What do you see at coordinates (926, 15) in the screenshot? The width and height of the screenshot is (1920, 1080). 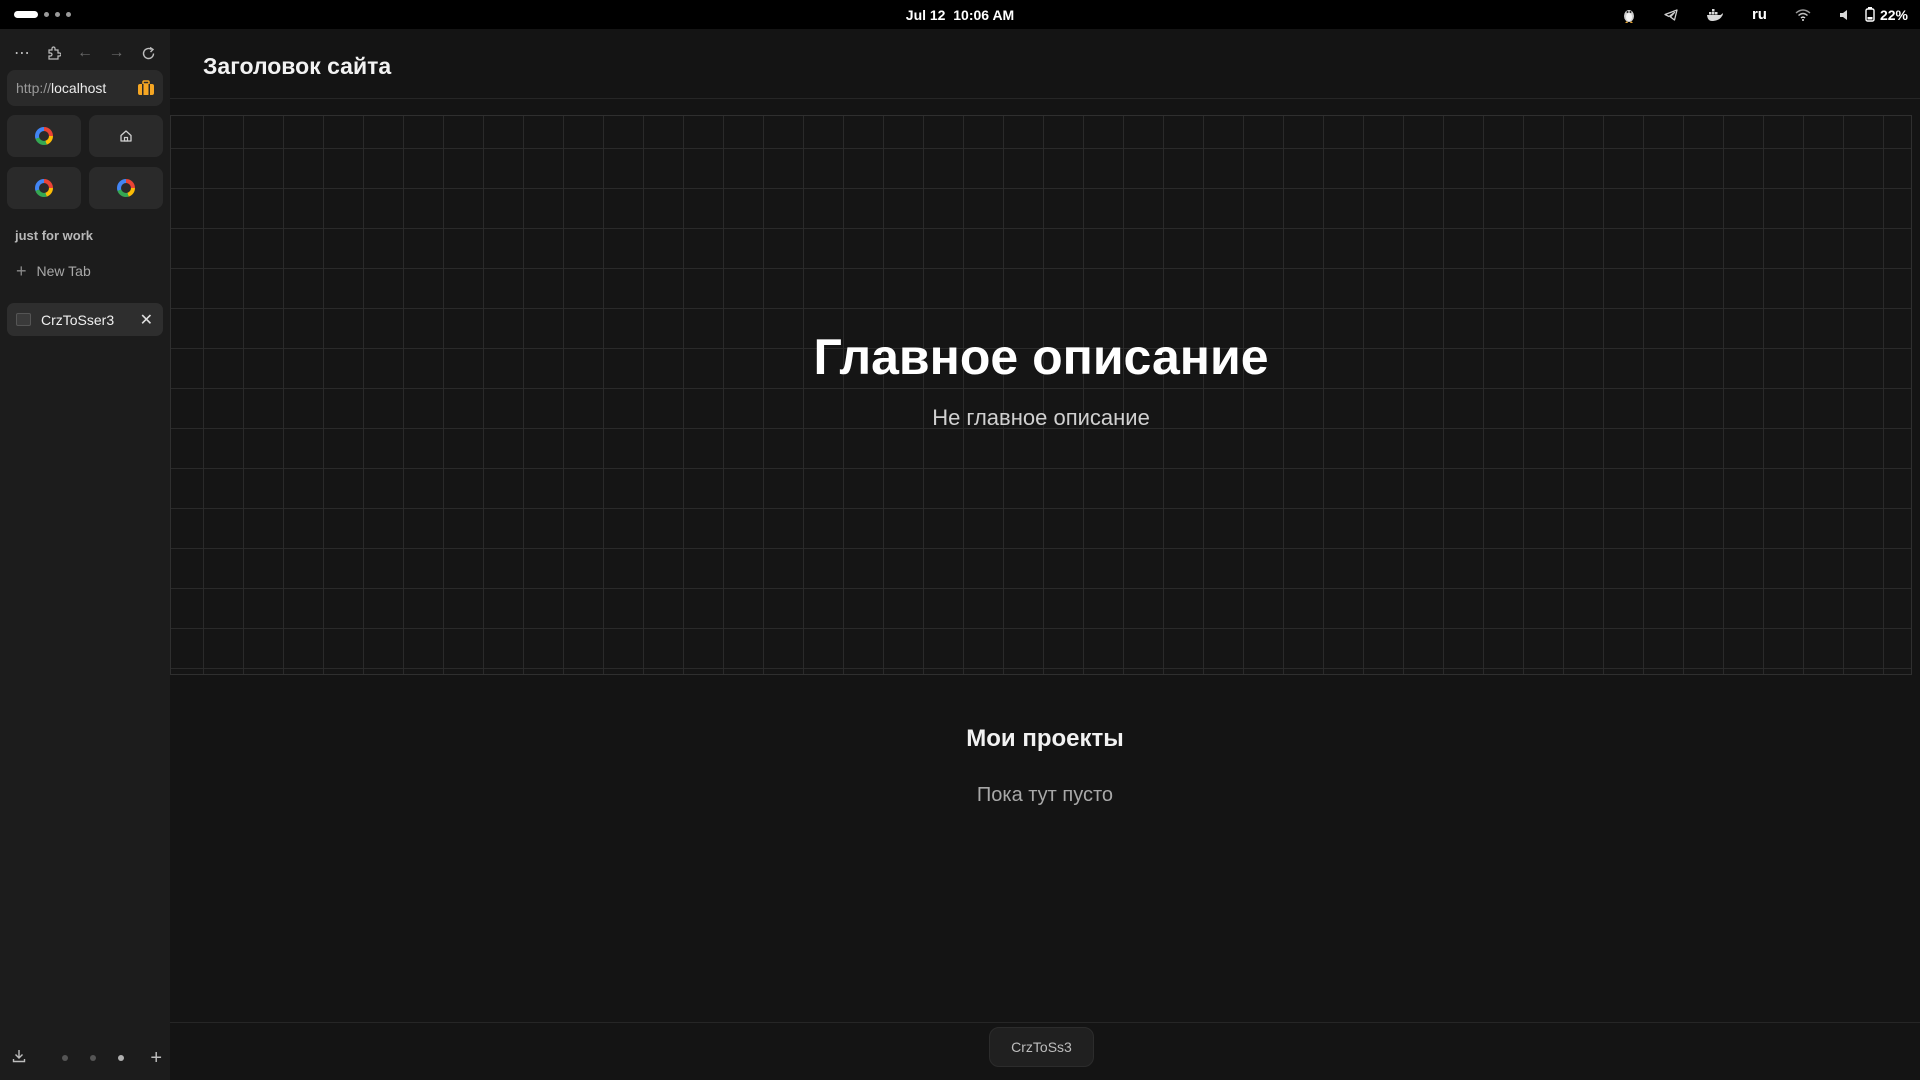 I see `clock-date: Jul 12` at bounding box center [926, 15].